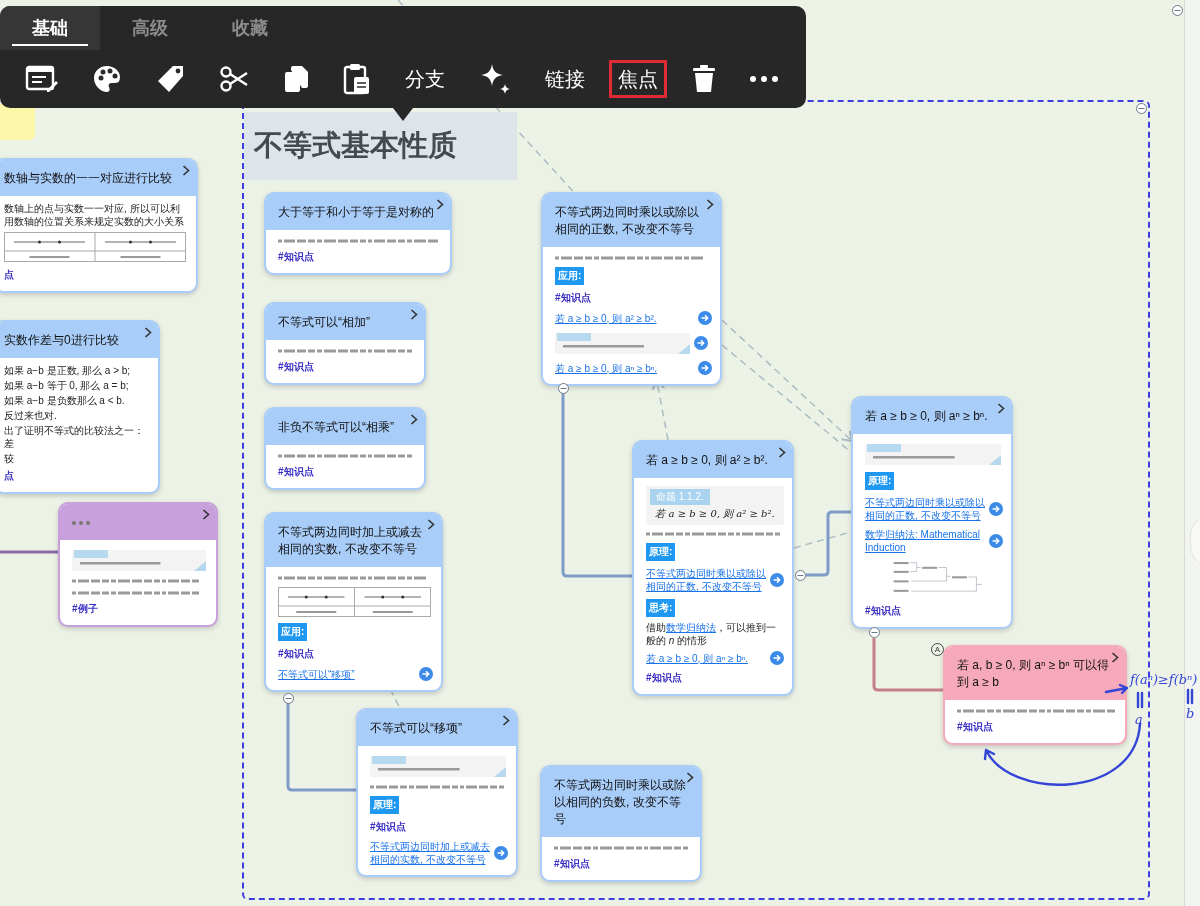 The height and width of the screenshot is (906, 1200). Describe the element at coordinates (763, 79) in the screenshot. I see `more-icon` at that location.